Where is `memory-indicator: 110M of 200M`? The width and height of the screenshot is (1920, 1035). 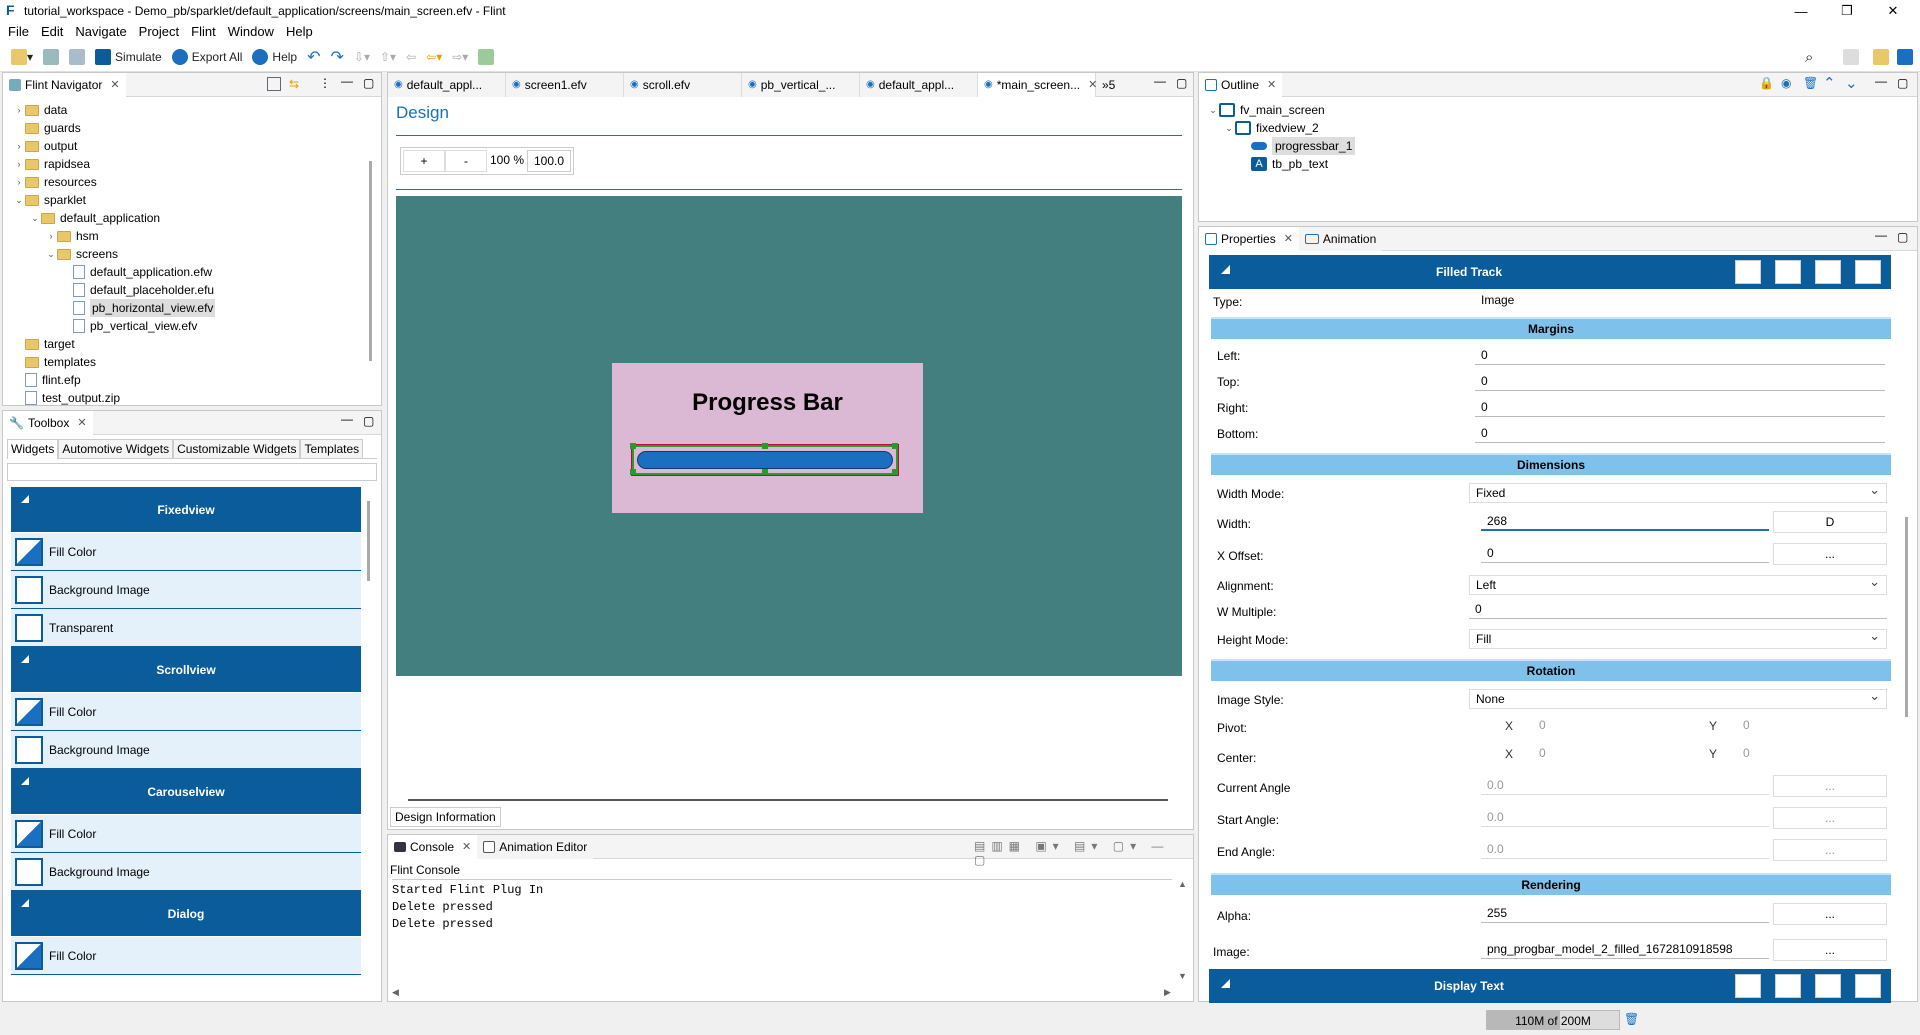 memory-indicator: 110M of 200M is located at coordinates (1553, 1020).